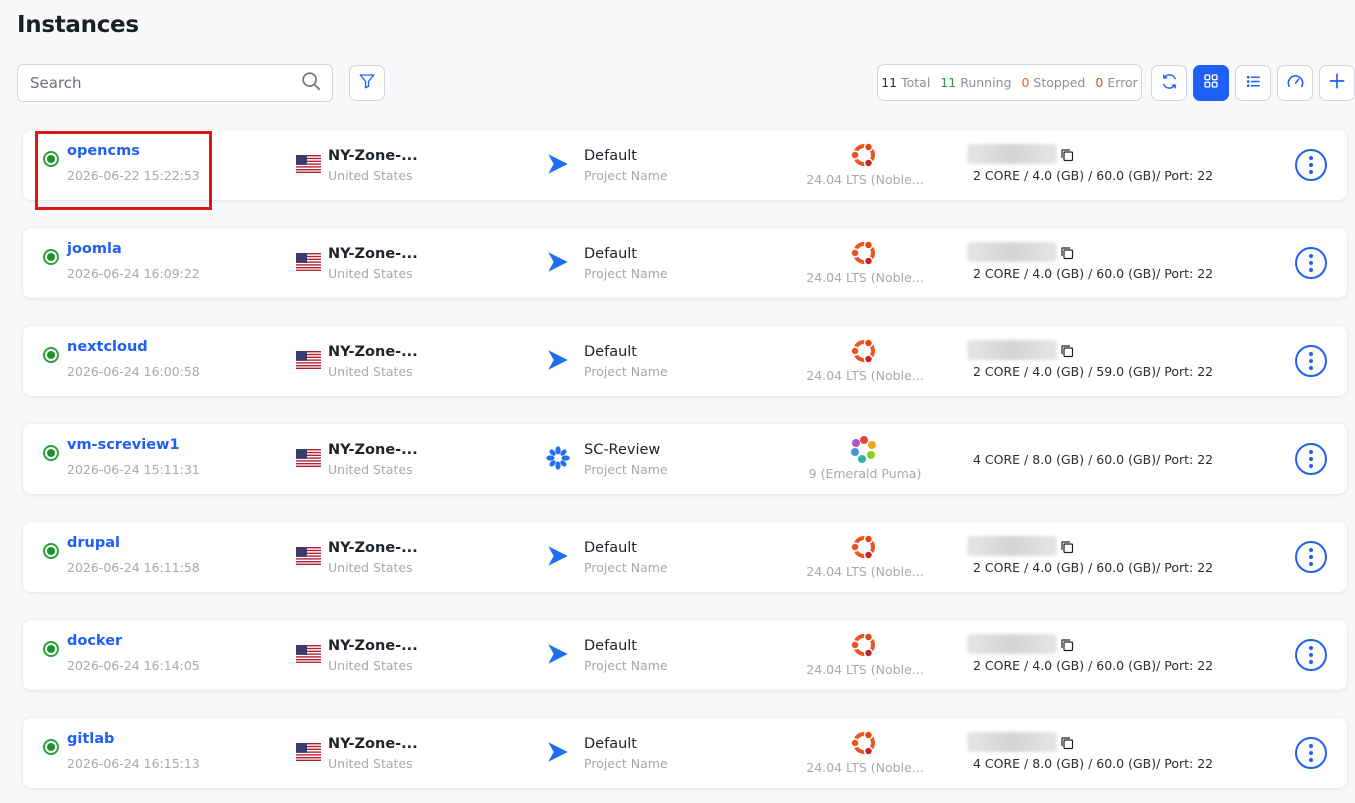  I want to click on instance-name-link: joomla, so click(94, 249).